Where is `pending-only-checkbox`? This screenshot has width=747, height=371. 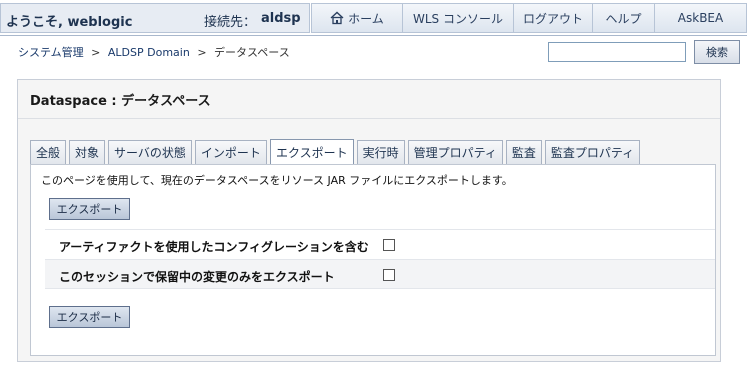
pending-only-checkbox is located at coordinates (389, 275).